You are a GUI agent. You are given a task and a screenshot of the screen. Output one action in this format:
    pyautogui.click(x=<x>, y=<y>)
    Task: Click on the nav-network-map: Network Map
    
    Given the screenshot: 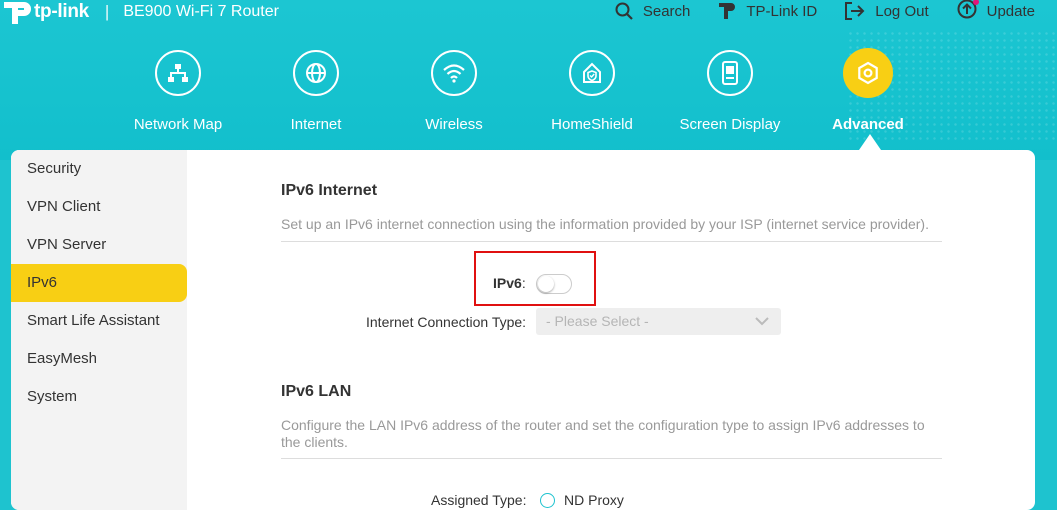 What is the action you would take?
    pyautogui.click(x=178, y=91)
    